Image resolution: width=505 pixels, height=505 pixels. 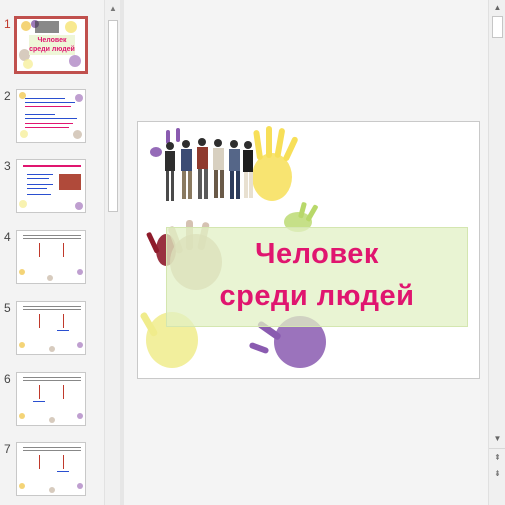 What do you see at coordinates (7, 237) in the screenshot?
I see `slide-number-4: 4` at bounding box center [7, 237].